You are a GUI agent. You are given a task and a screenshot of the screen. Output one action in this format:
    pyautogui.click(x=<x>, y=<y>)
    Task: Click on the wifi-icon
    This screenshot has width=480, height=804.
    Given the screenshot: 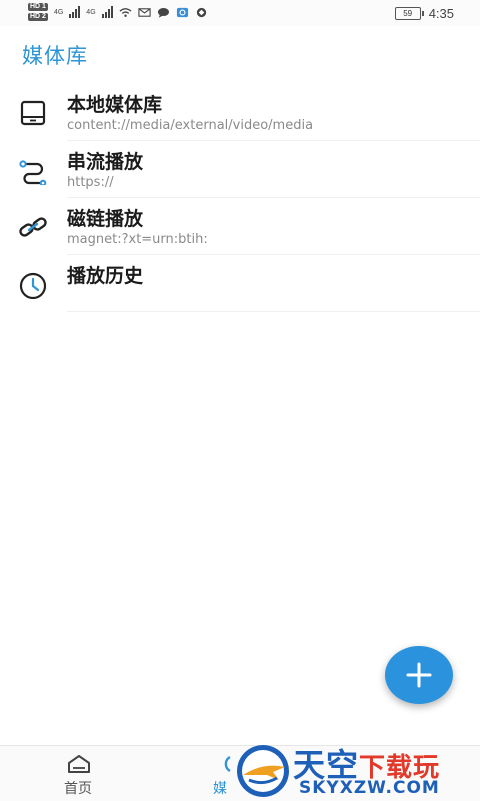 What is the action you would take?
    pyautogui.click(x=125, y=12)
    